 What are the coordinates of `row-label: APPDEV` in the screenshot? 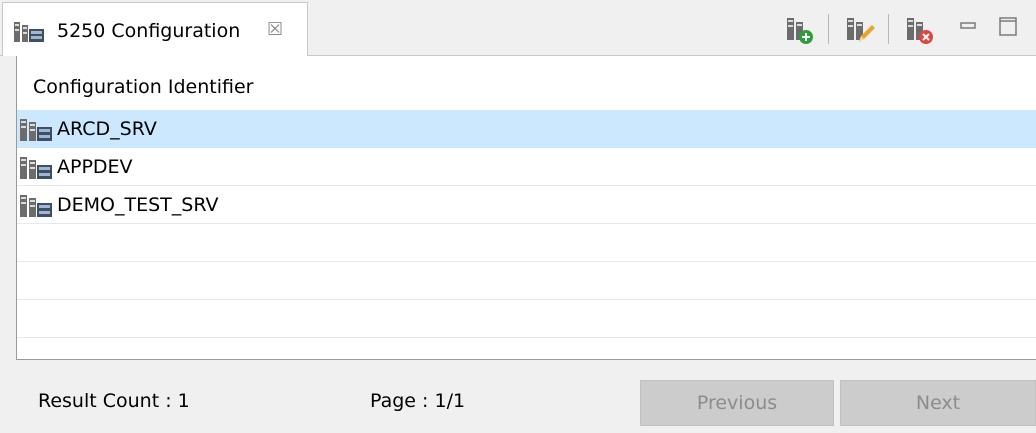 It's located at (95, 167).